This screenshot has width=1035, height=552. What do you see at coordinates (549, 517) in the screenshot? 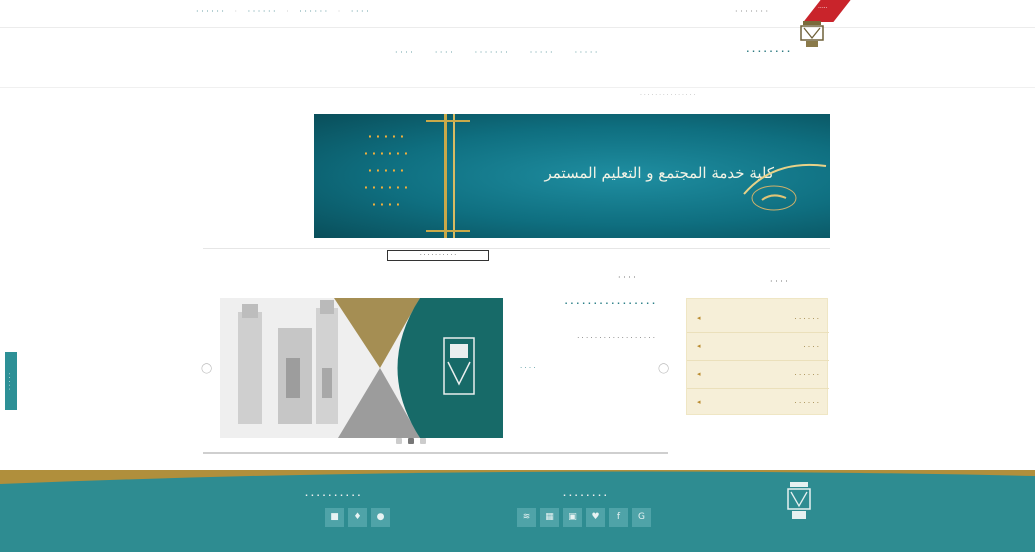
I see `delicious-icon: ▦` at bounding box center [549, 517].